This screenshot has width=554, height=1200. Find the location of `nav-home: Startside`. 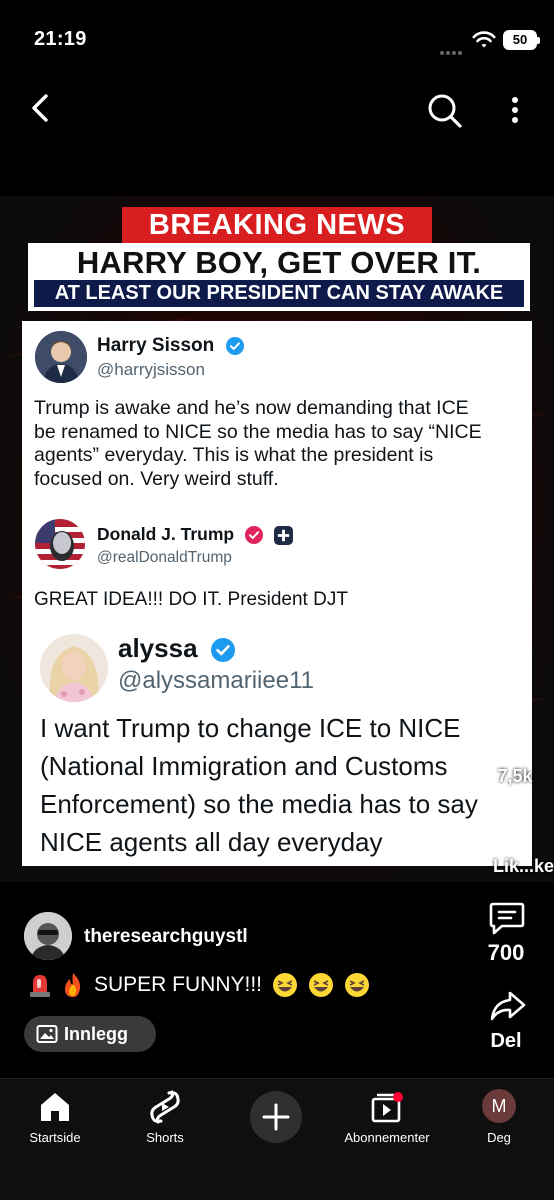

nav-home: Startside is located at coordinates (55, 1117).